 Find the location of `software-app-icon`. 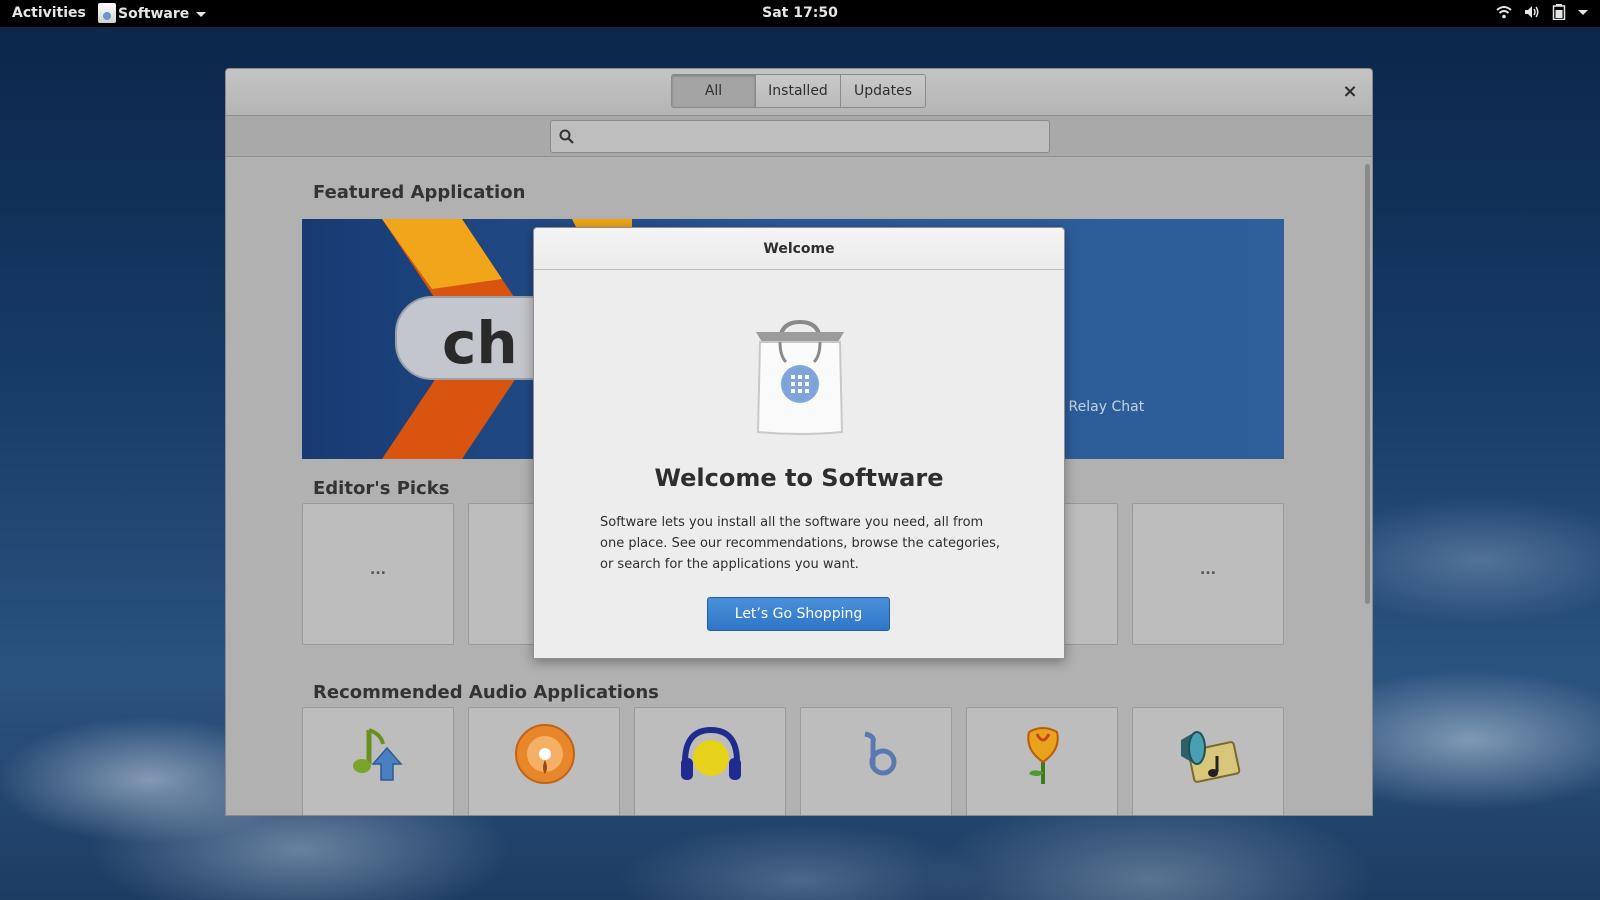

software-app-icon is located at coordinates (107, 13).